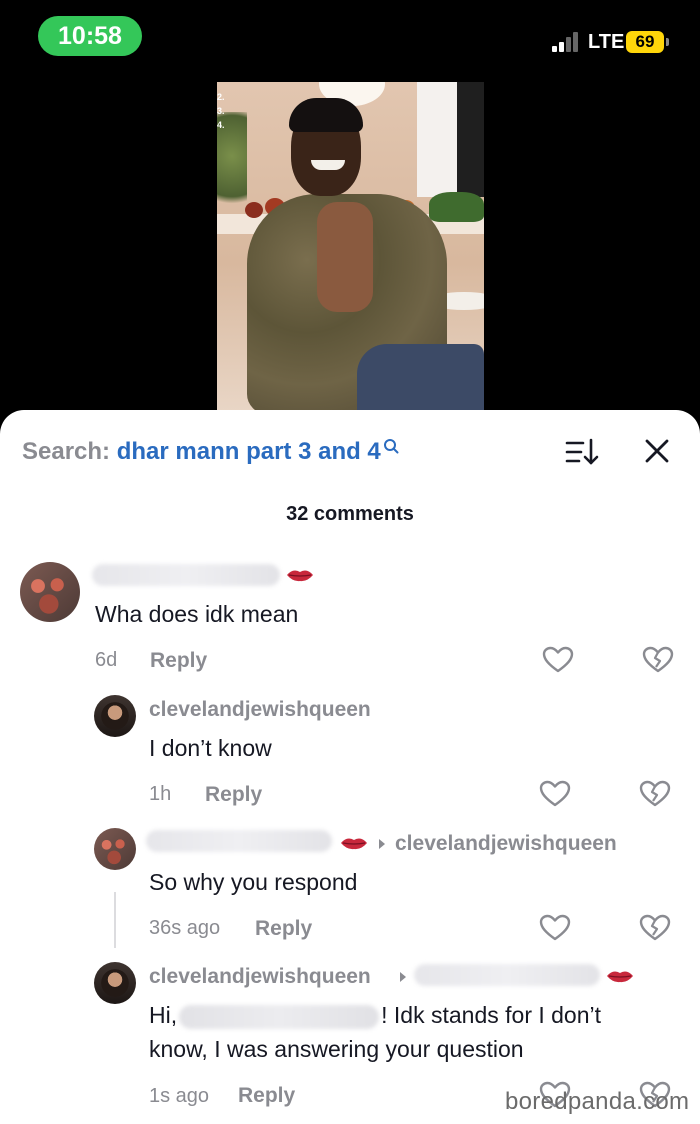 The image size is (700, 1124). I want to click on comment-time: 1s ago, so click(179, 1096).